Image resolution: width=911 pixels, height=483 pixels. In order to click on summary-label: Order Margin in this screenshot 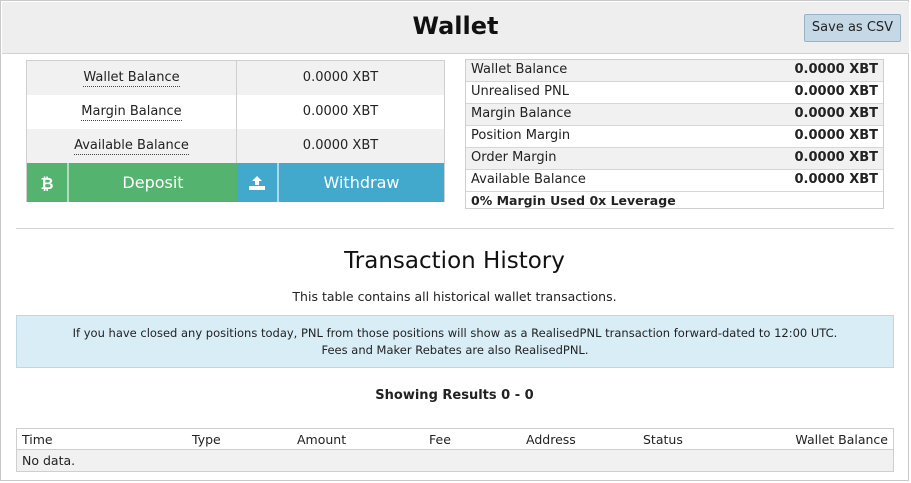, I will do `click(514, 157)`.